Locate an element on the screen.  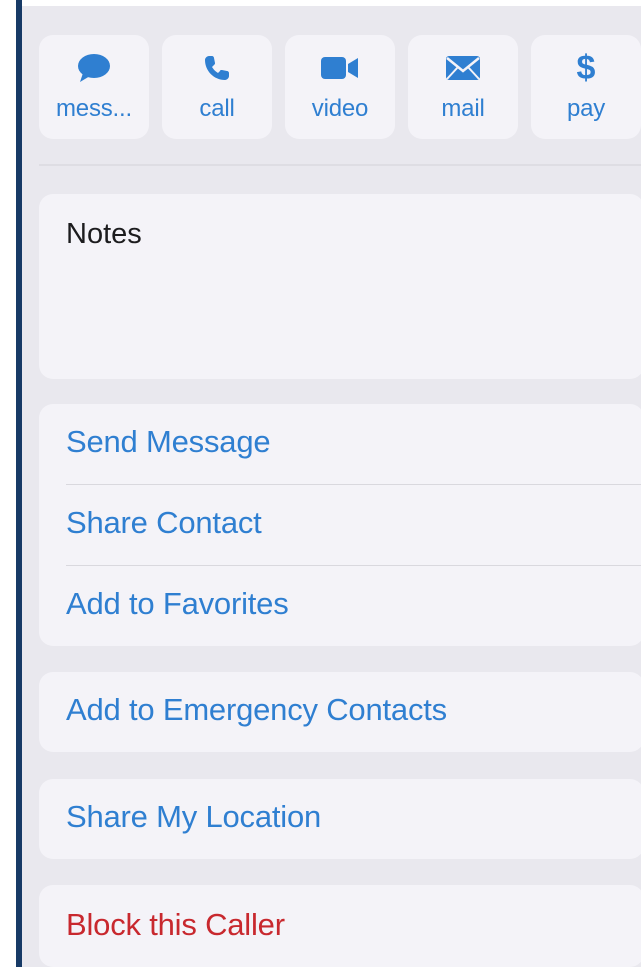
send-message-row: Send Message is located at coordinates (168, 442).